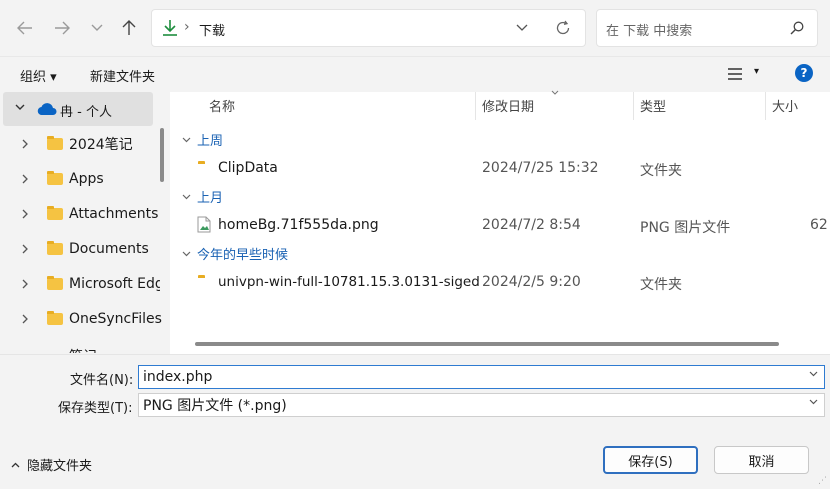 The height and width of the screenshot is (489, 830). Describe the element at coordinates (756, 71) in the screenshot. I see `view-options-chevron-icon: ▾` at that location.